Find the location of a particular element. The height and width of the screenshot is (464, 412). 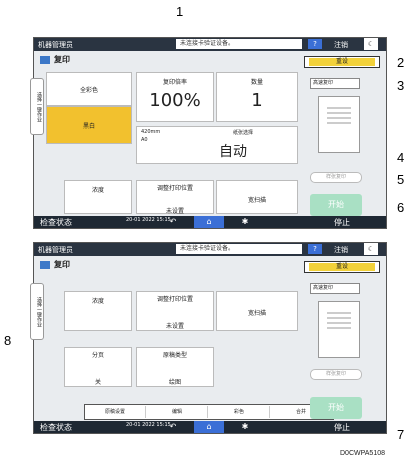

tab-original-settings: 原稿设置 is located at coordinates (115, 412).